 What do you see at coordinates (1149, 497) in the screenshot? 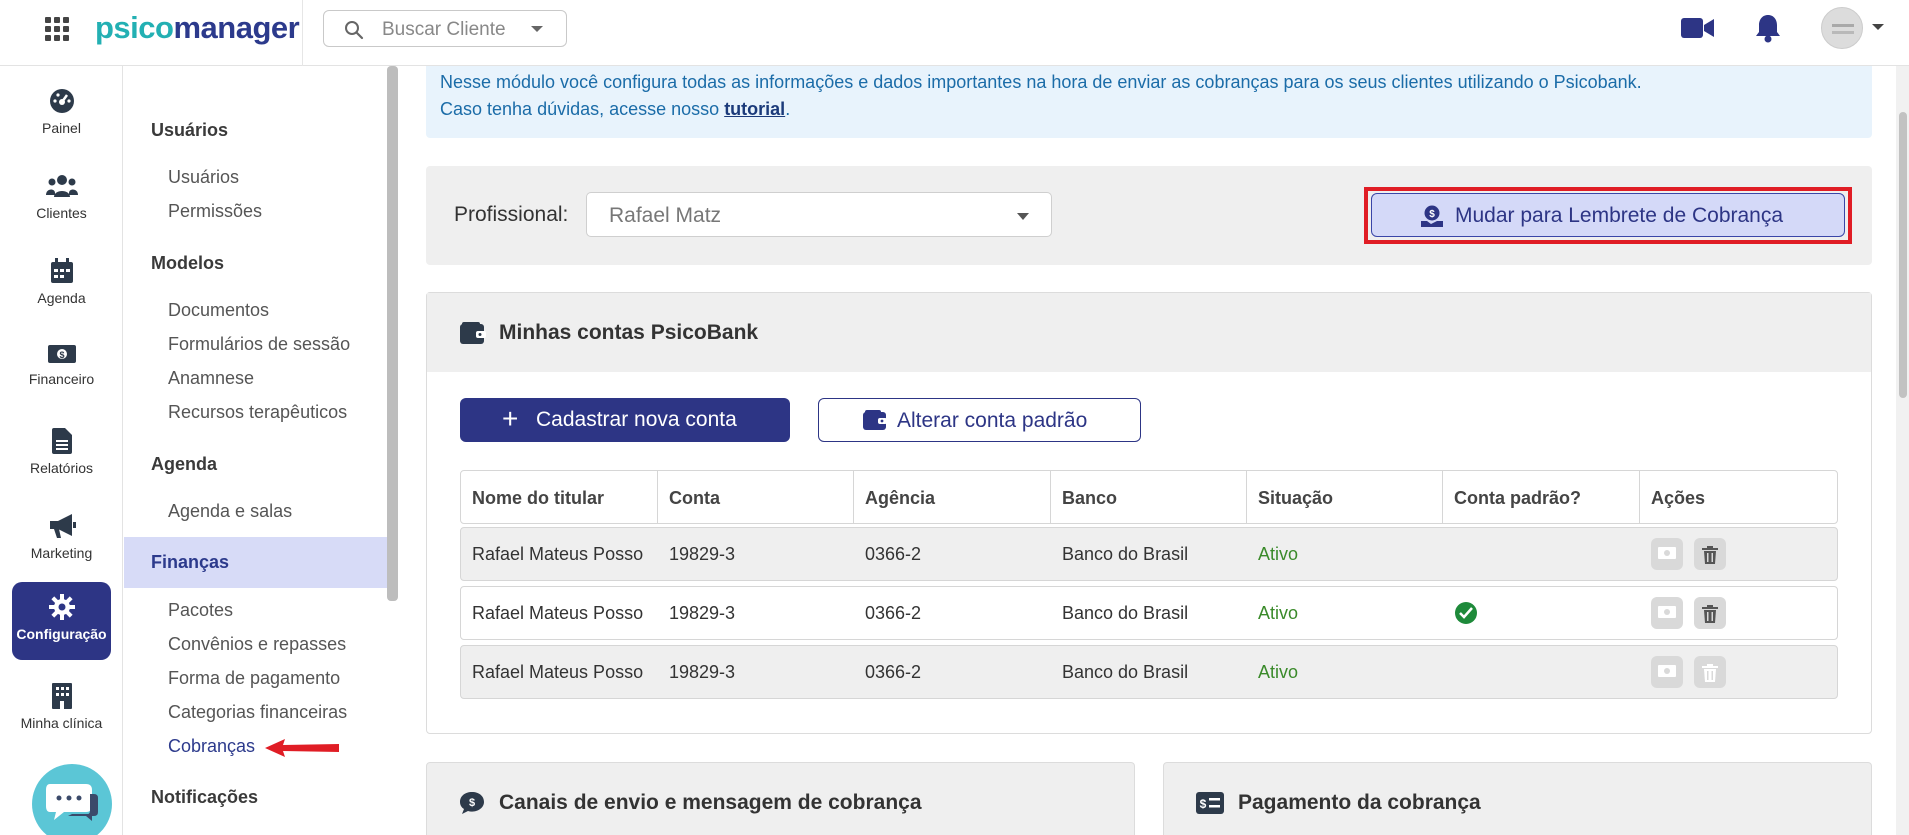
I see `accounts-table-header` at bounding box center [1149, 497].